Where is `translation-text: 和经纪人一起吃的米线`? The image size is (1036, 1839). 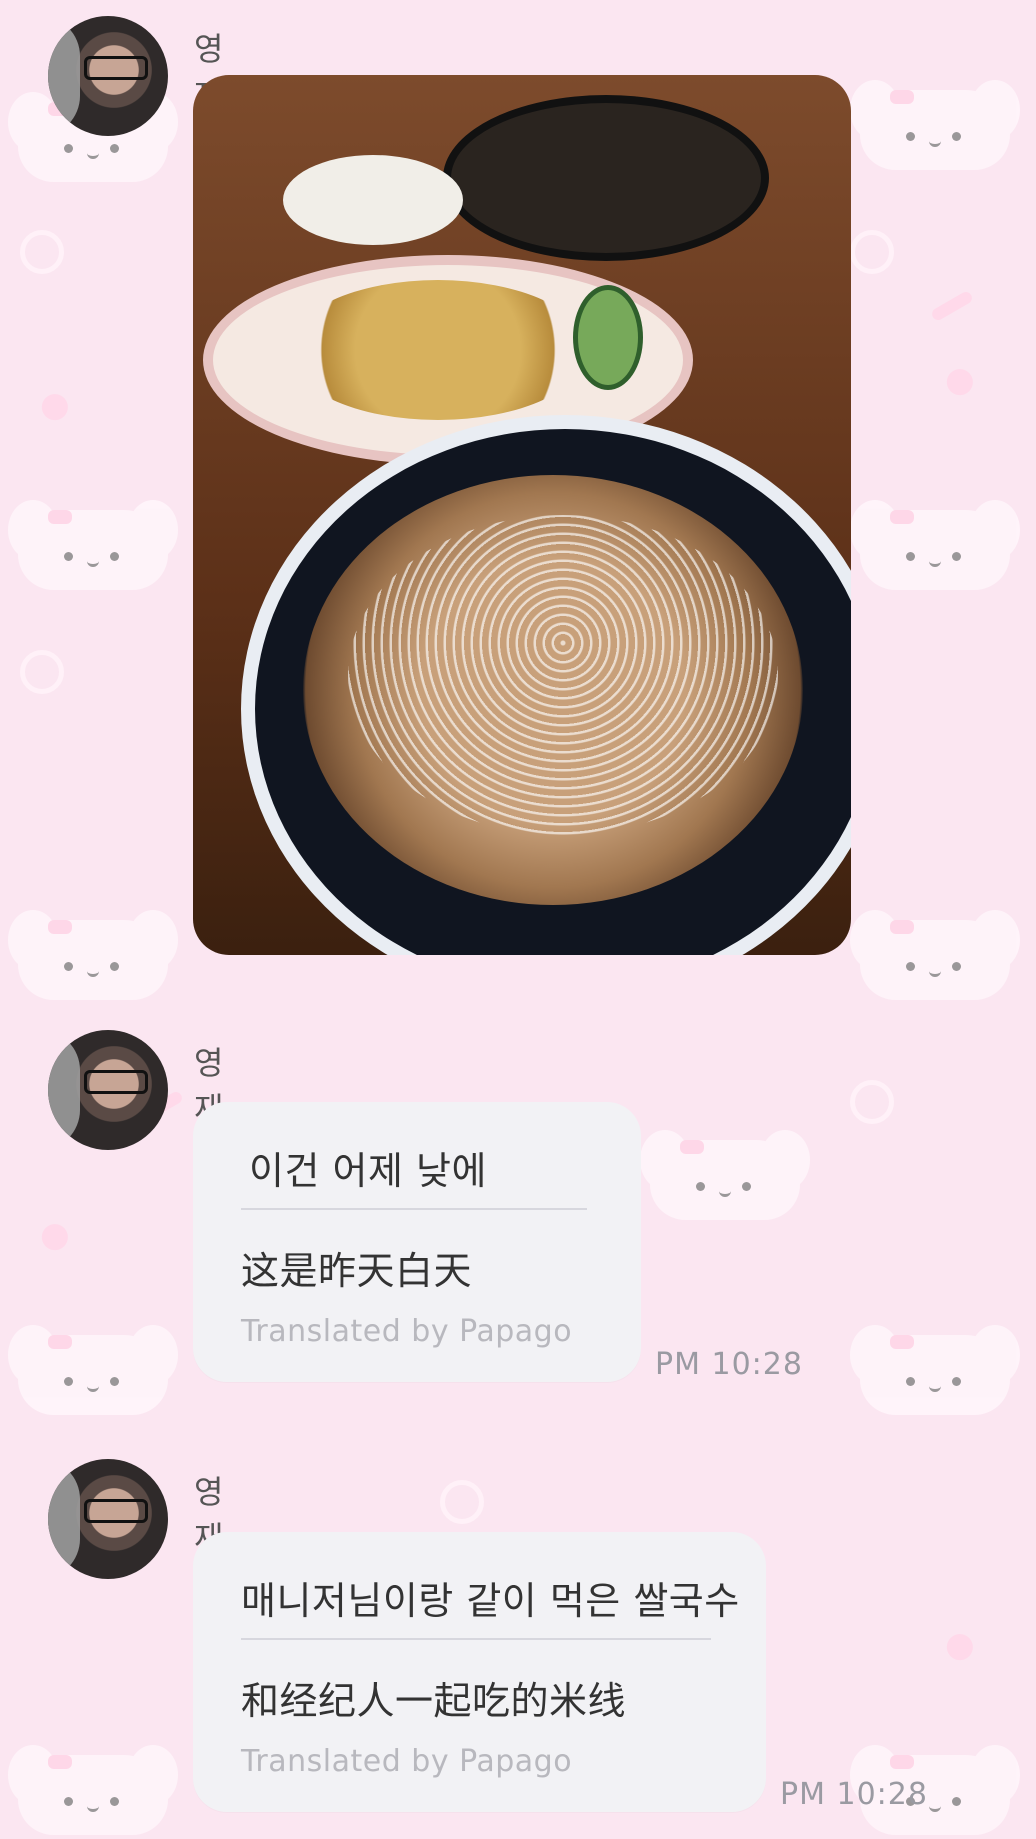 translation-text: 和经纪人一起吃的米线 is located at coordinates (434, 1701).